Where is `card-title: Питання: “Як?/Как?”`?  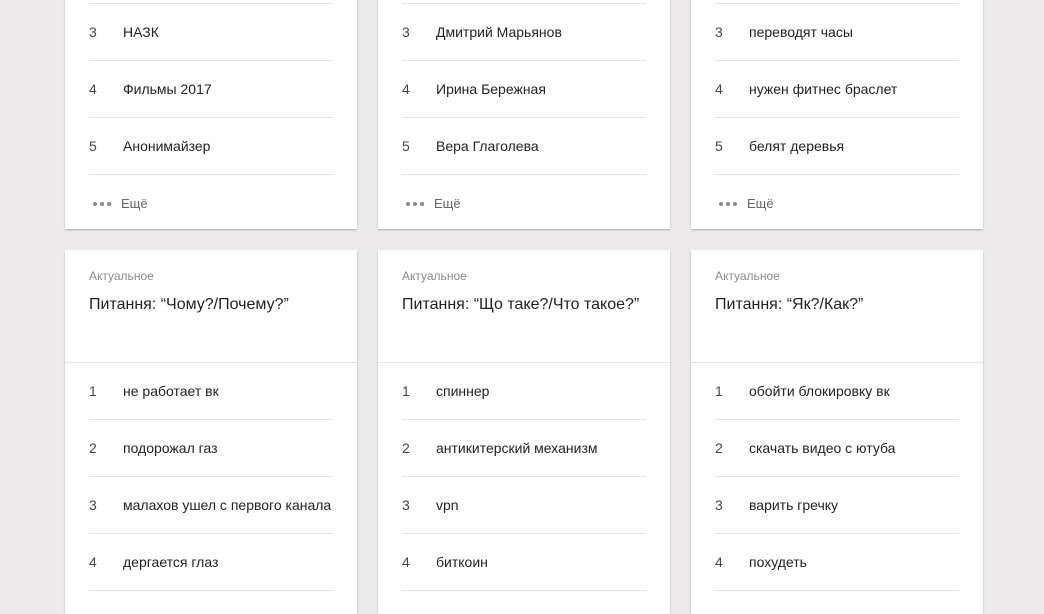
card-title: Питання: “Як?/Как?” is located at coordinates (789, 304).